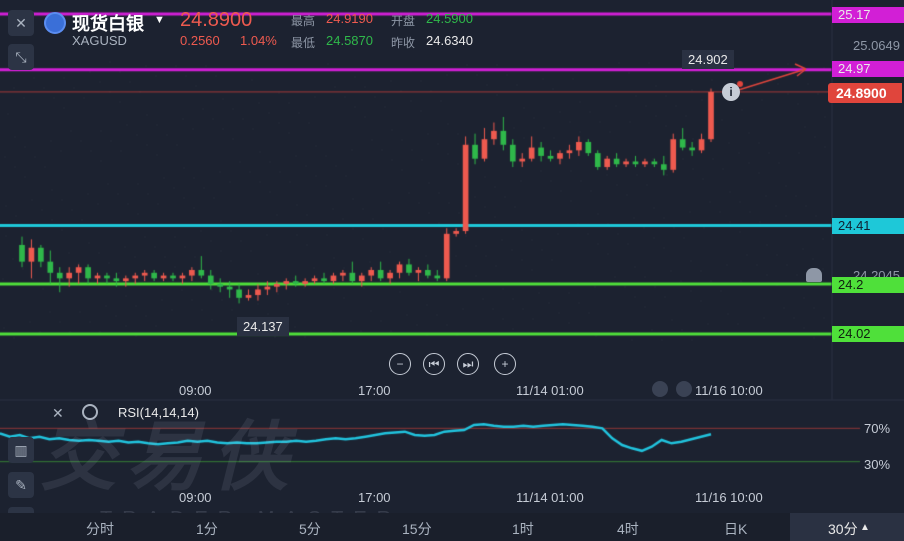 This screenshot has height=541, width=904. What do you see at coordinates (877, 428) in the screenshot?
I see `rsi-upper-level: 70%` at bounding box center [877, 428].